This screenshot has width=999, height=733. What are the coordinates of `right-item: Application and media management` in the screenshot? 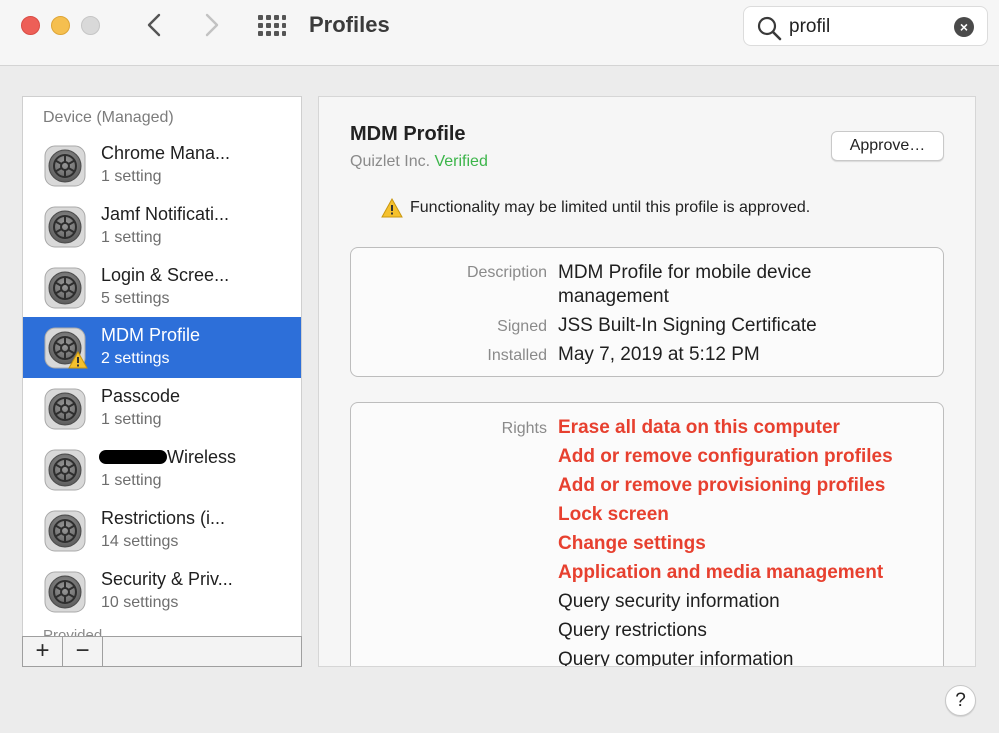 It's located at (721, 572).